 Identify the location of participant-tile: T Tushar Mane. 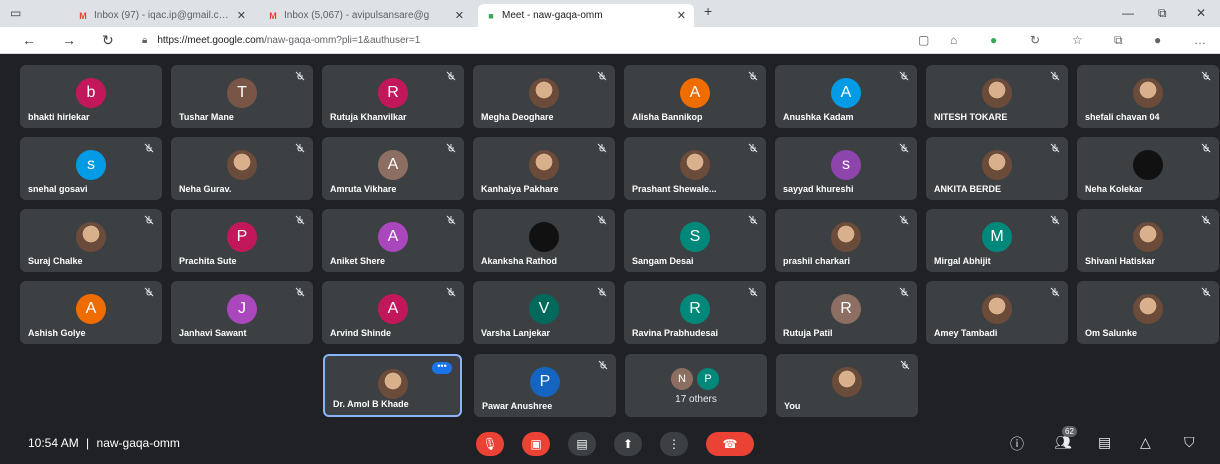
(242, 96).